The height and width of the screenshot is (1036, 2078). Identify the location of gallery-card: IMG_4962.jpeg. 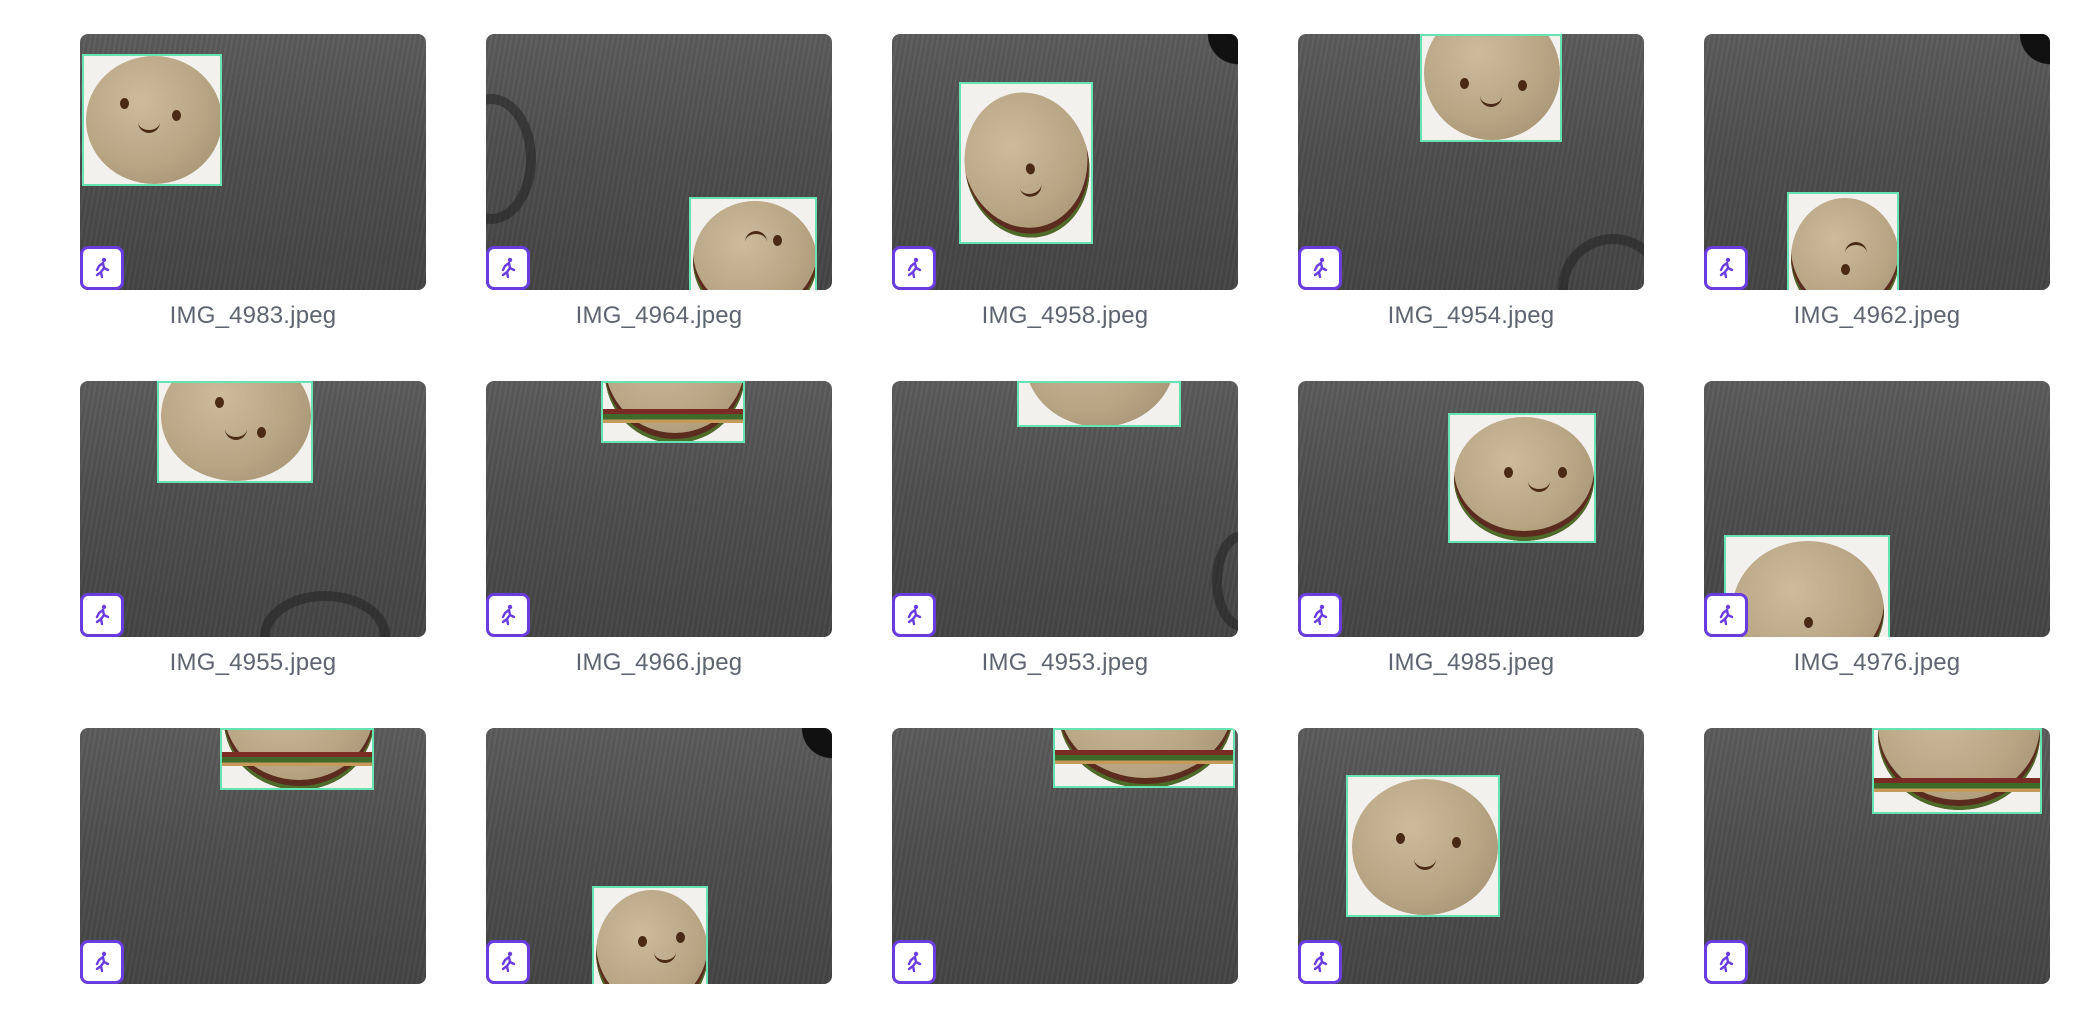
(1877, 188).